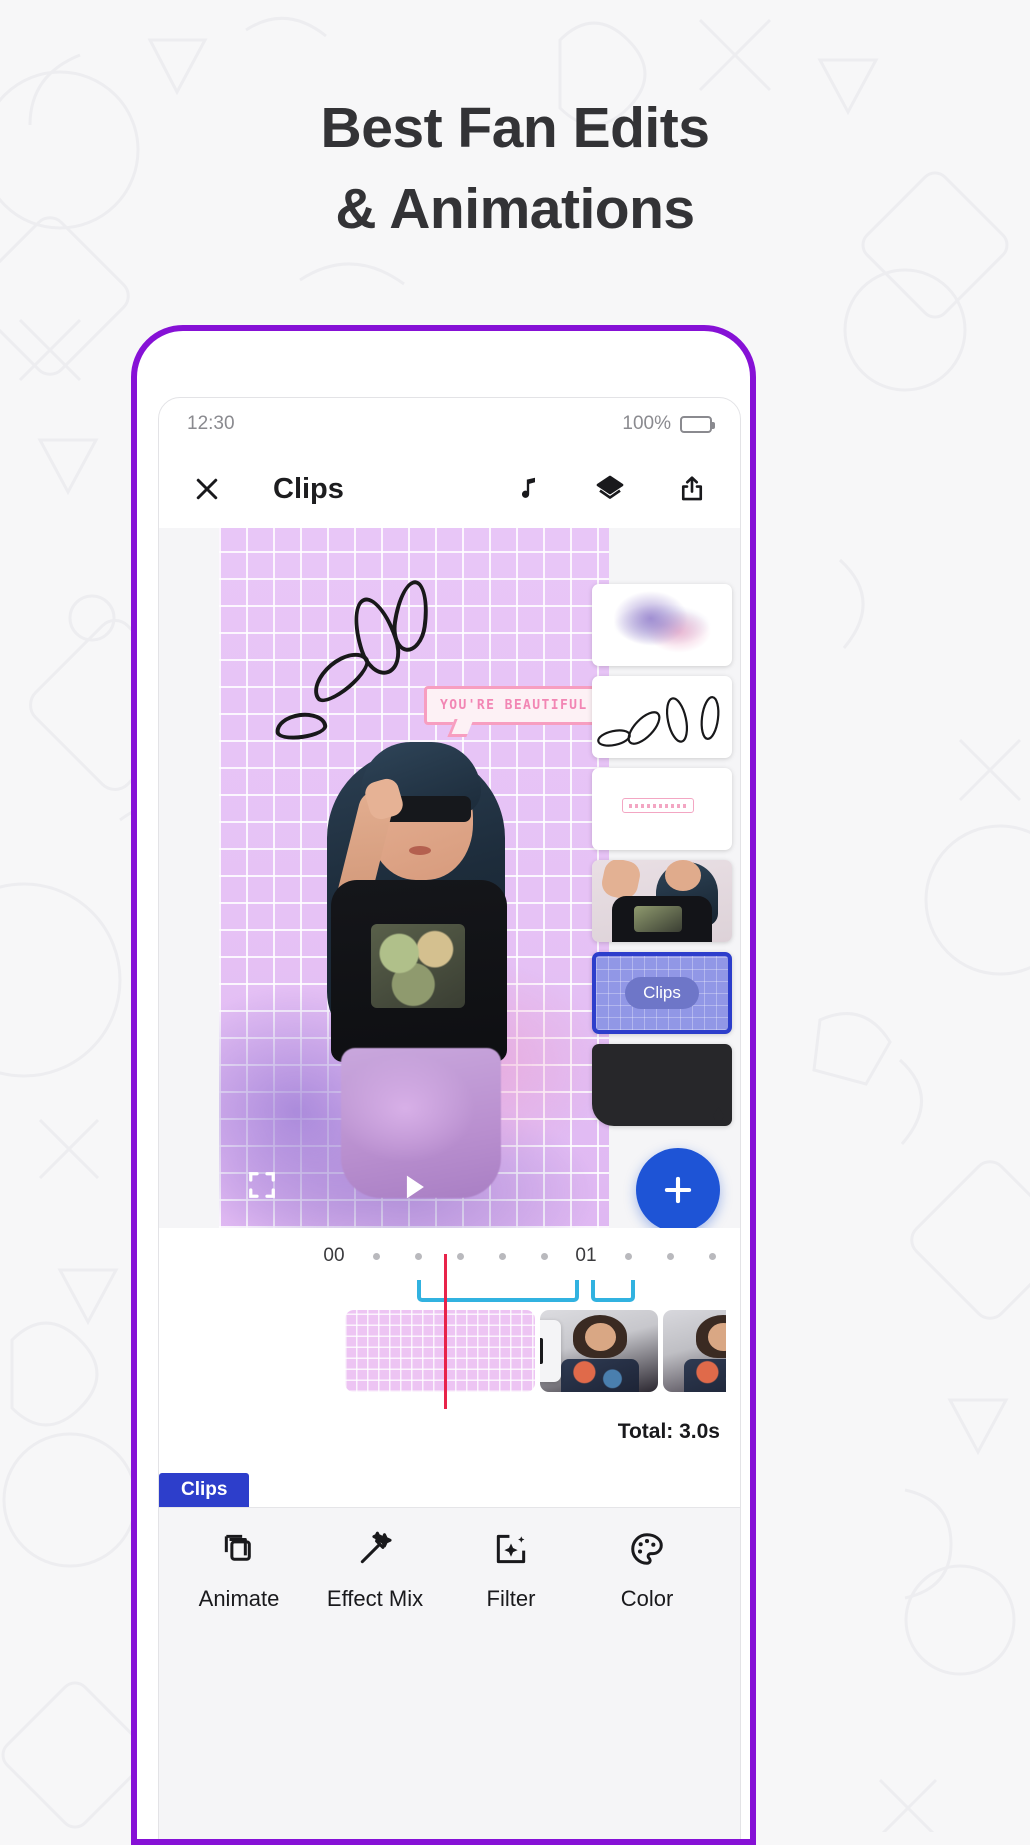 The image size is (1030, 1845). I want to click on ruler-label: 00, so click(334, 1255).